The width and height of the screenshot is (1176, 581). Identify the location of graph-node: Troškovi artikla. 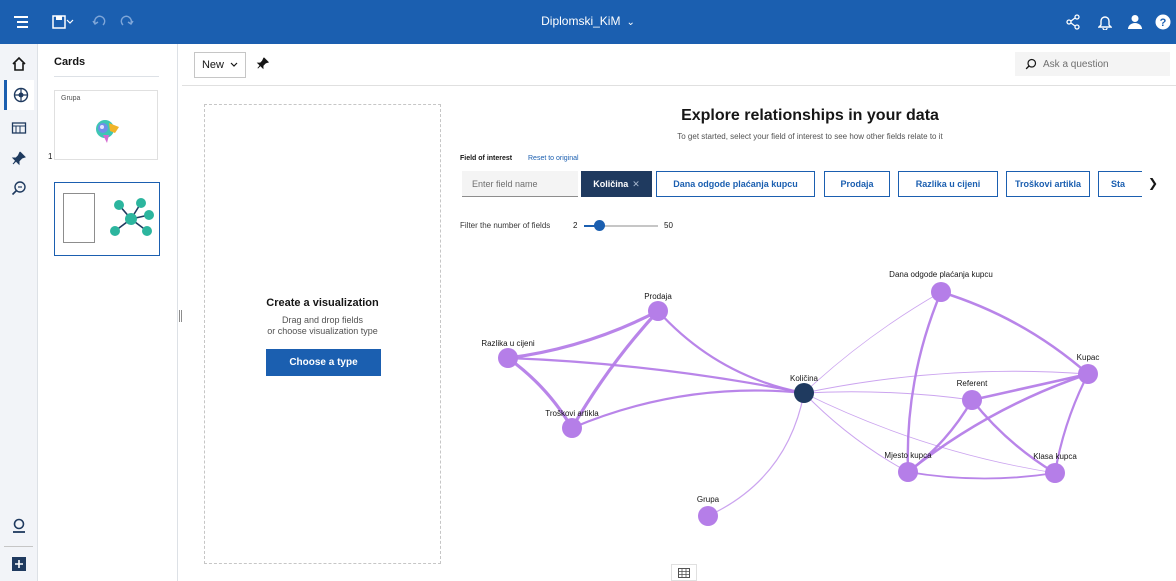
(572, 423).